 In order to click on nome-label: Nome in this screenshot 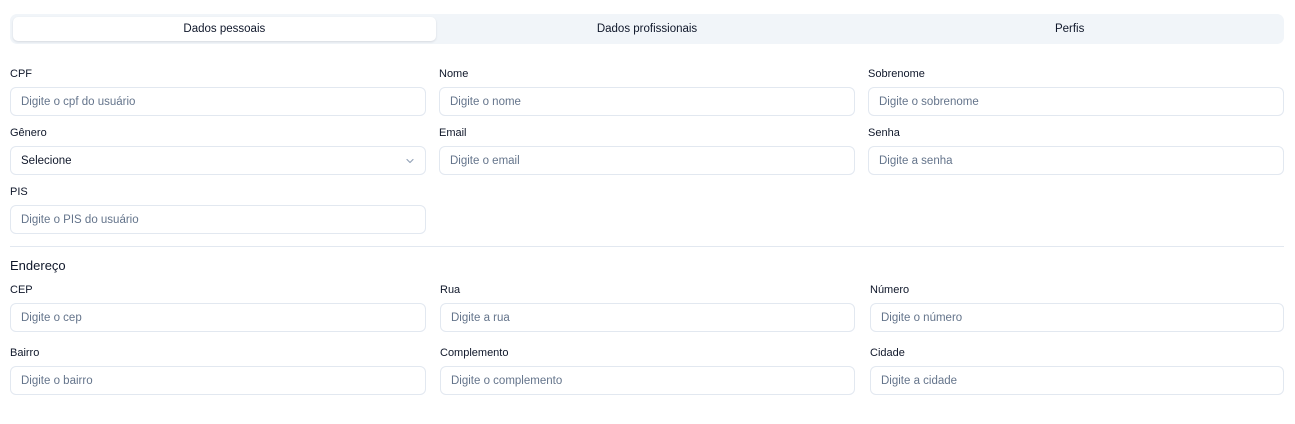, I will do `click(454, 74)`.